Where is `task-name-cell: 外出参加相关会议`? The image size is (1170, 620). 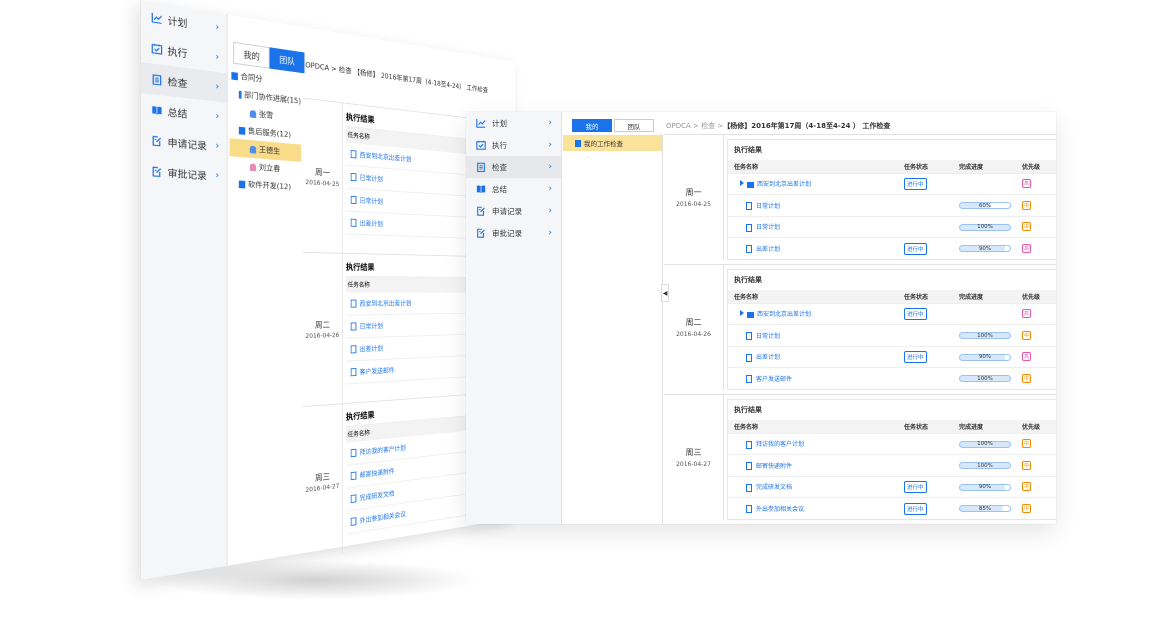 task-name-cell: 外出参加相关会议 is located at coordinates (813, 508).